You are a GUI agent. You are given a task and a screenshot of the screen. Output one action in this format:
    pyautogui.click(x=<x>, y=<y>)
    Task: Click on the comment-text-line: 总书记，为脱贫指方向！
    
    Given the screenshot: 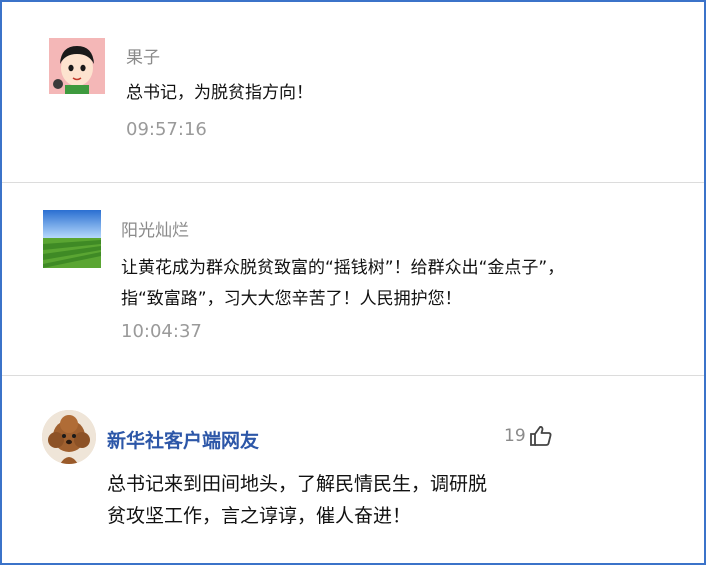 What is the action you would take?
    pyautogui.click(x=219, y=93)
    